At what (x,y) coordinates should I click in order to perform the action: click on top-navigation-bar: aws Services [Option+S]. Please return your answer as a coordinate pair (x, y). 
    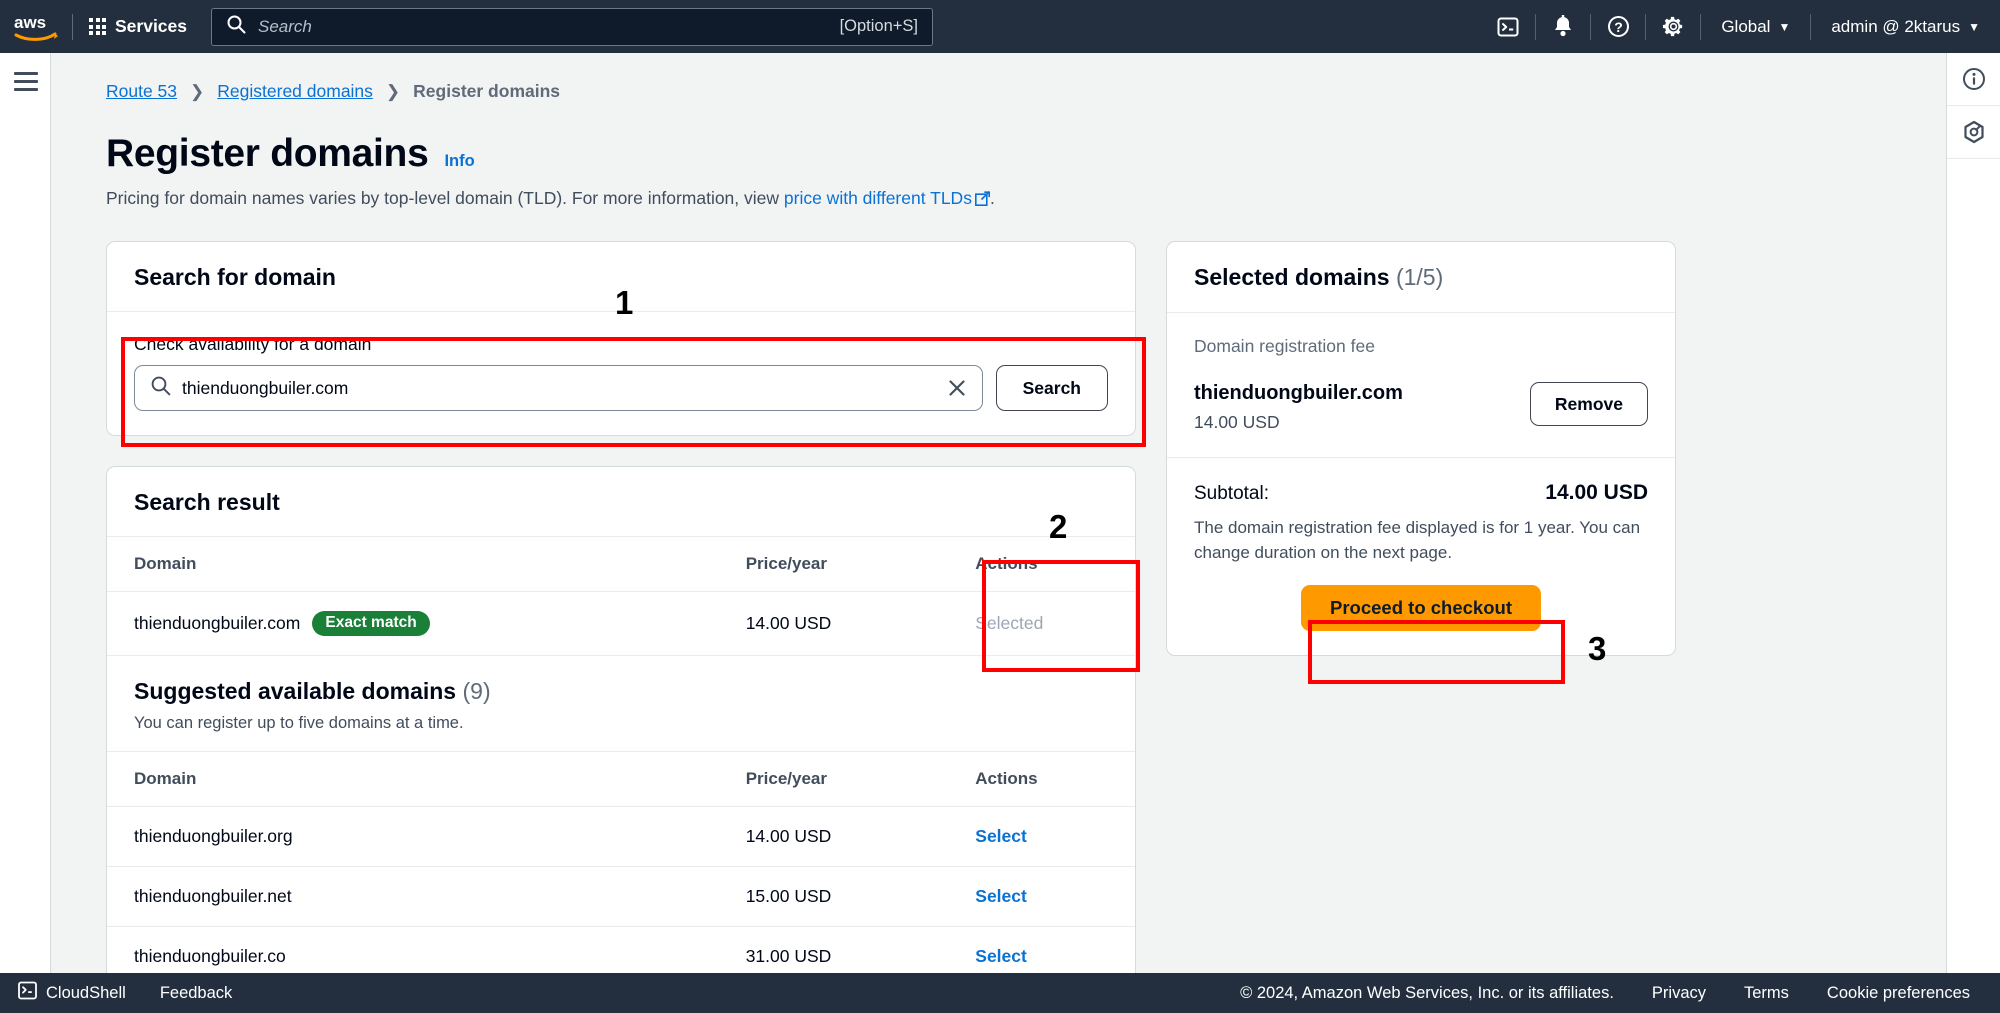
    Looking at the image, I should click on (1000, 26).